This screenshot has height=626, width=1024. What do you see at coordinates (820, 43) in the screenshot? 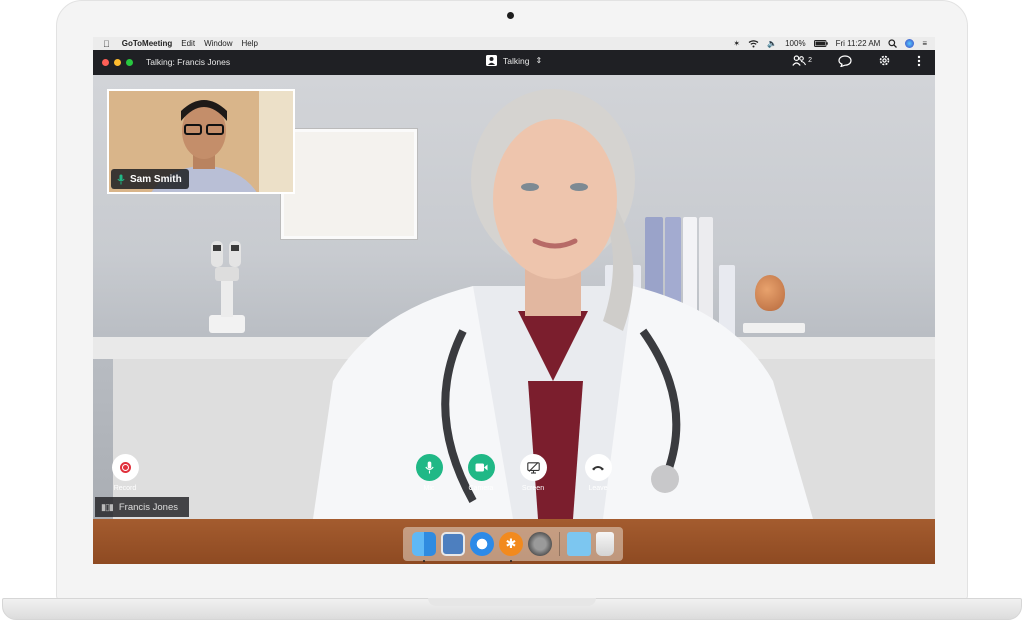
I see `battery-icon` at bounding box center [820, 43].